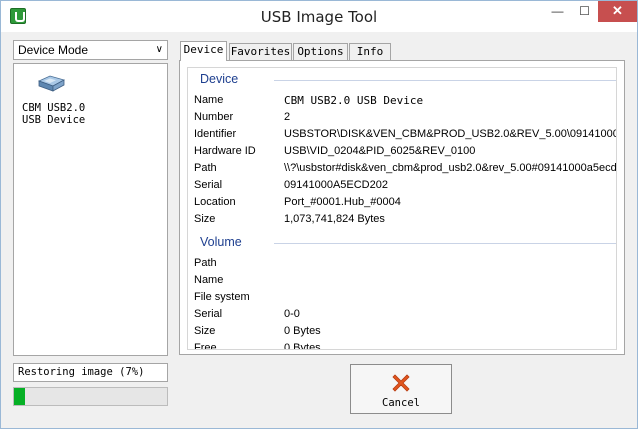 Image resolution: width=638 pixels, height=429 pixels. What do you see at coordinates (214, 117) in the screenshot?
I see `device-number-label: Number` at bounding box center [214, 117].